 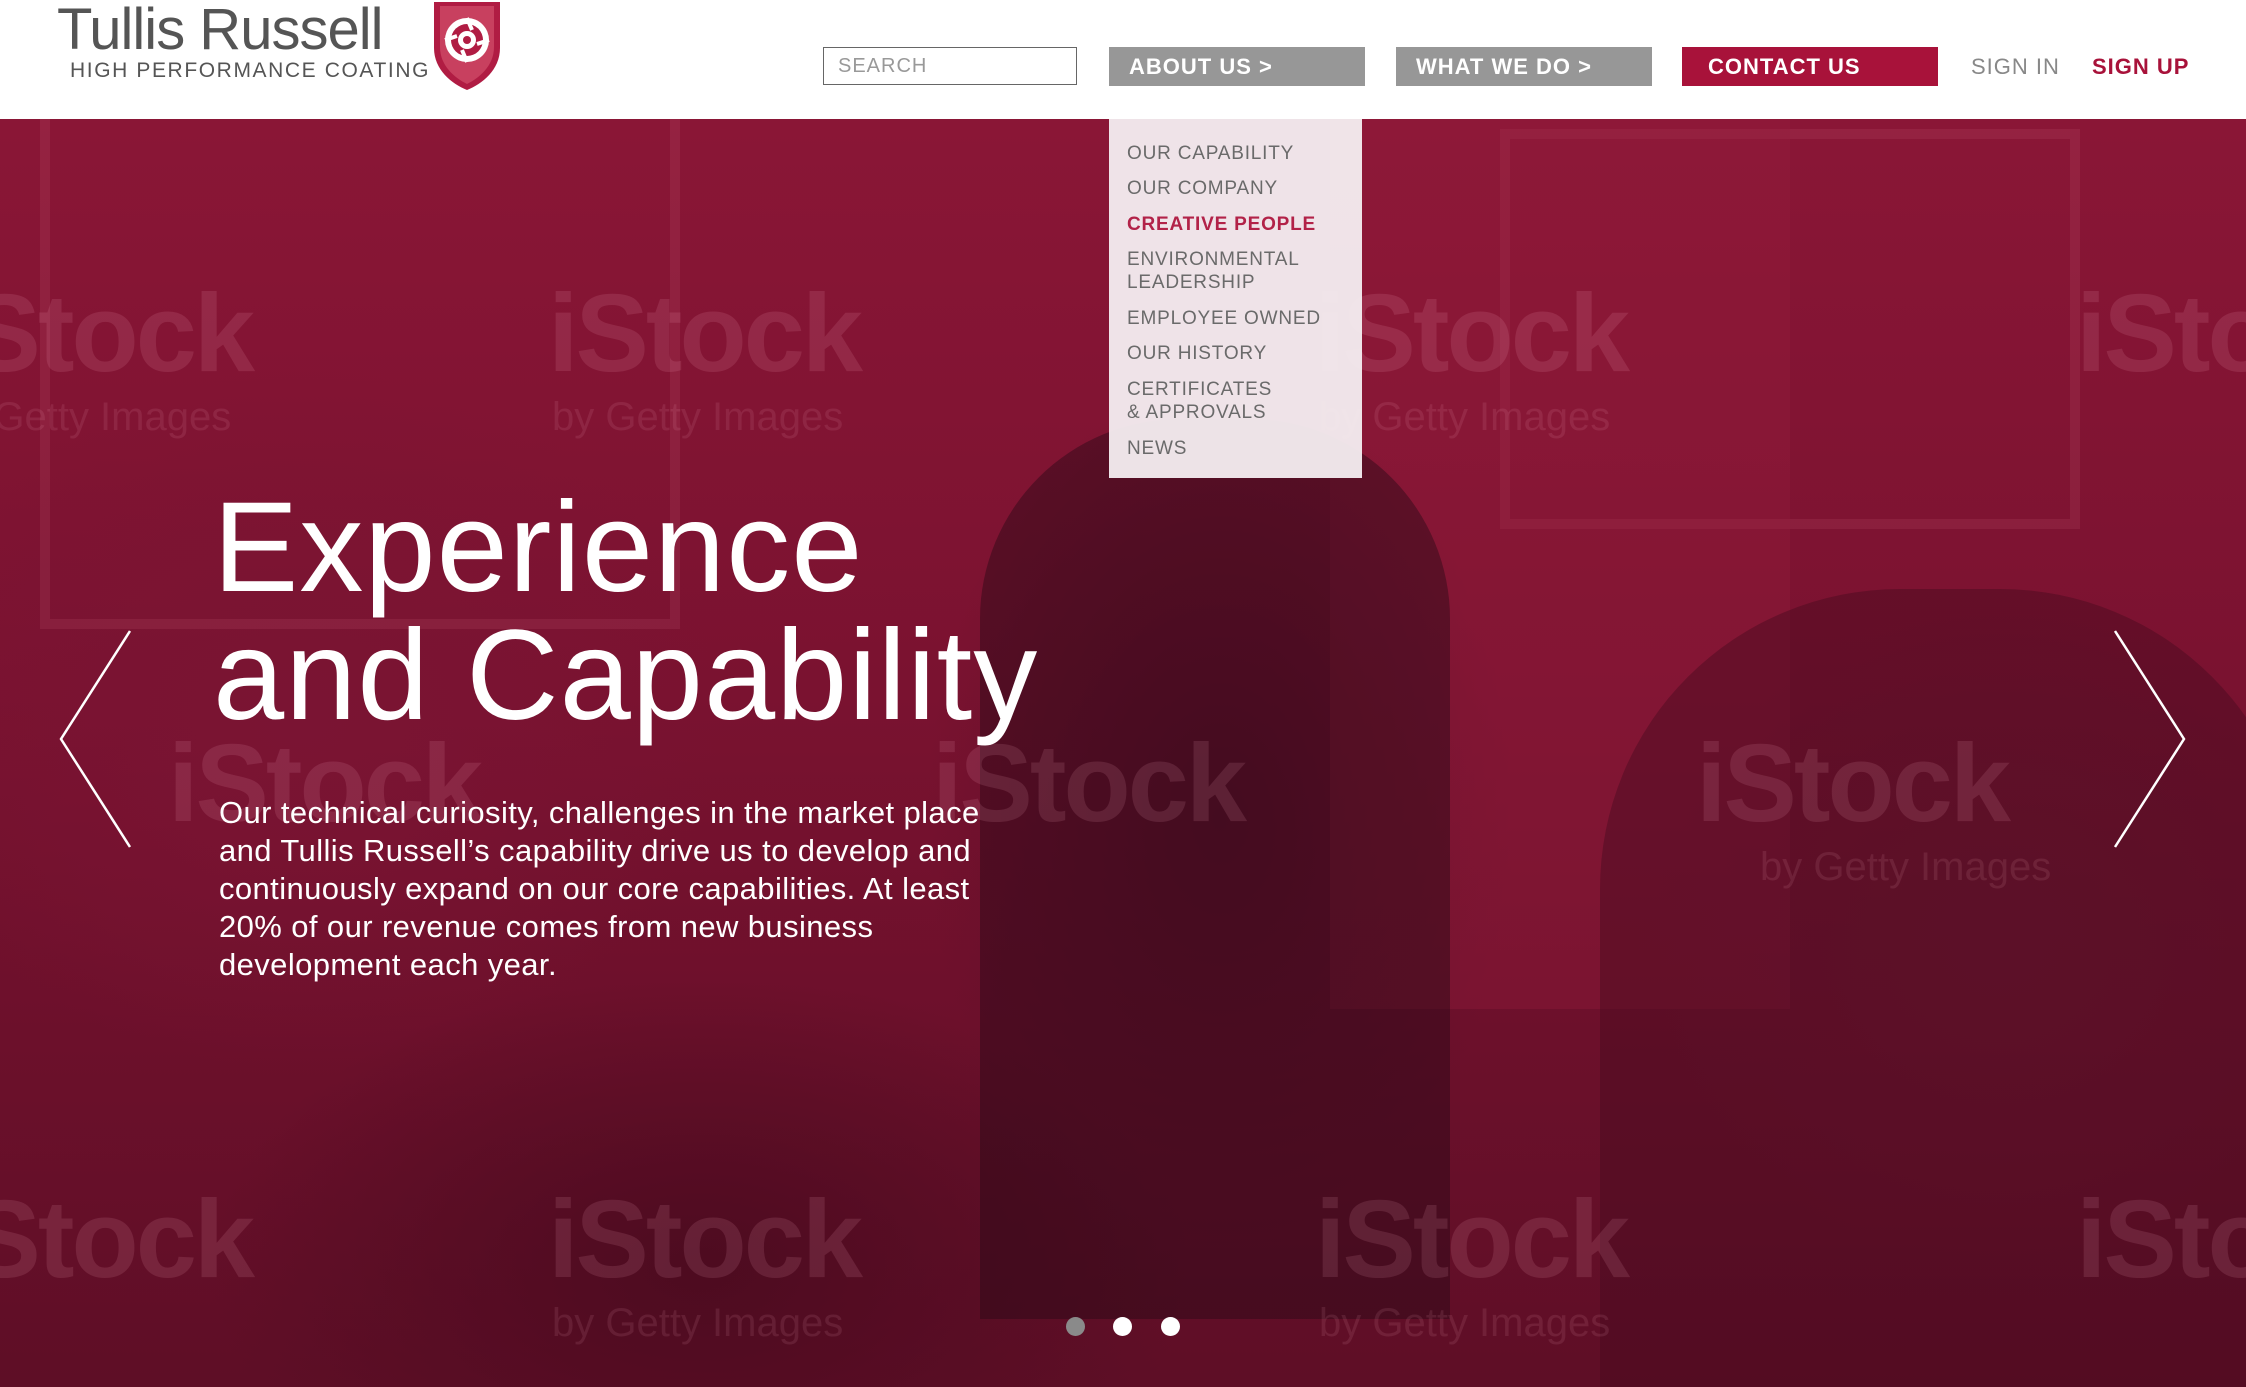 What do you see at coordinates (2140, 66) in the screenshot?
I see `sign-up-link: SIGN UP` at bounding box center [2140, 66].